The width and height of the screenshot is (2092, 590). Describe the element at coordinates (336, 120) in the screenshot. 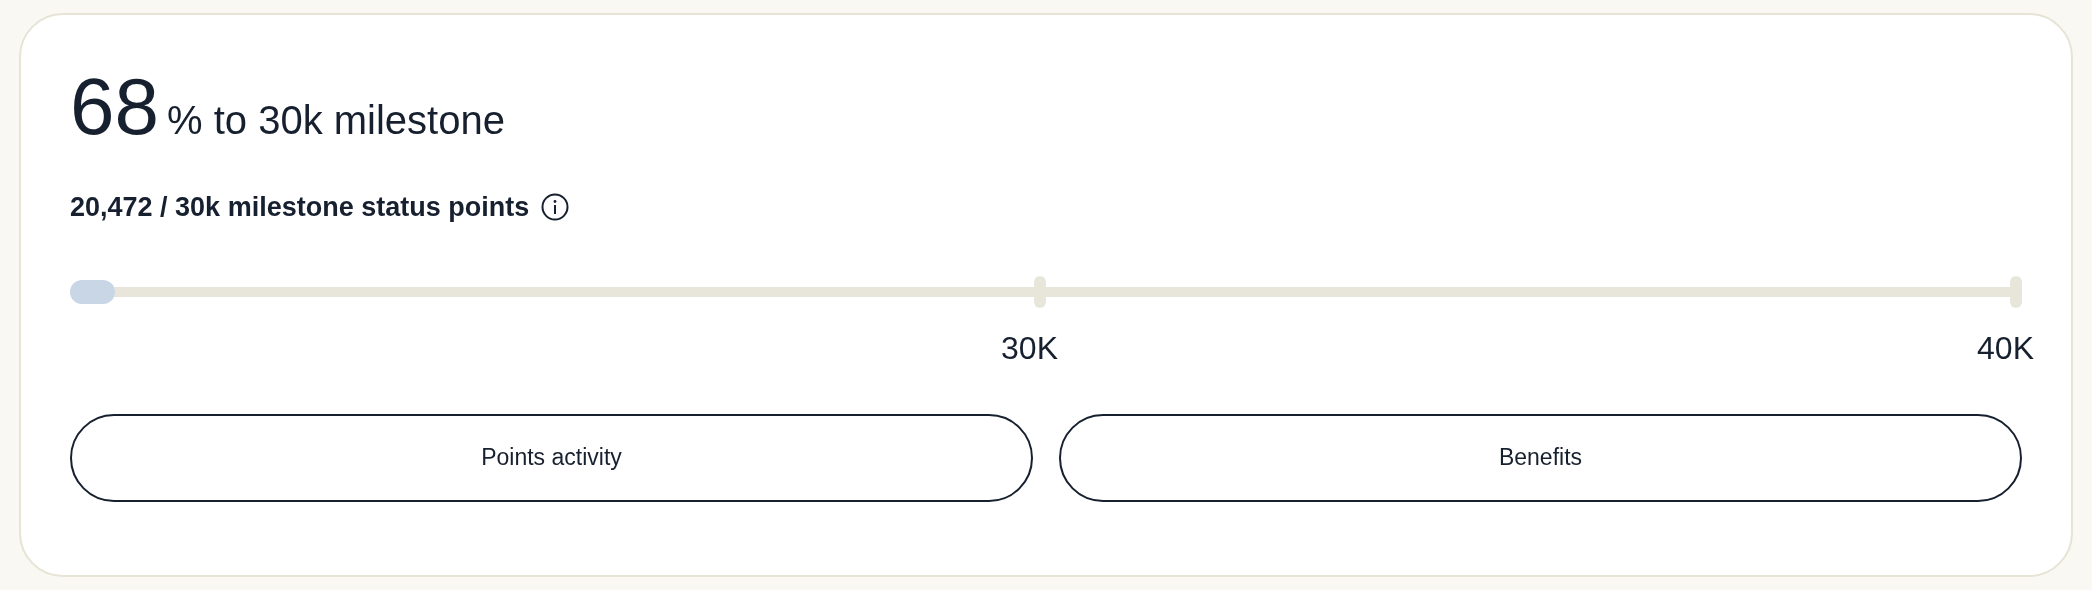

I see `milestone-title: % to 30k milestone` at that location.